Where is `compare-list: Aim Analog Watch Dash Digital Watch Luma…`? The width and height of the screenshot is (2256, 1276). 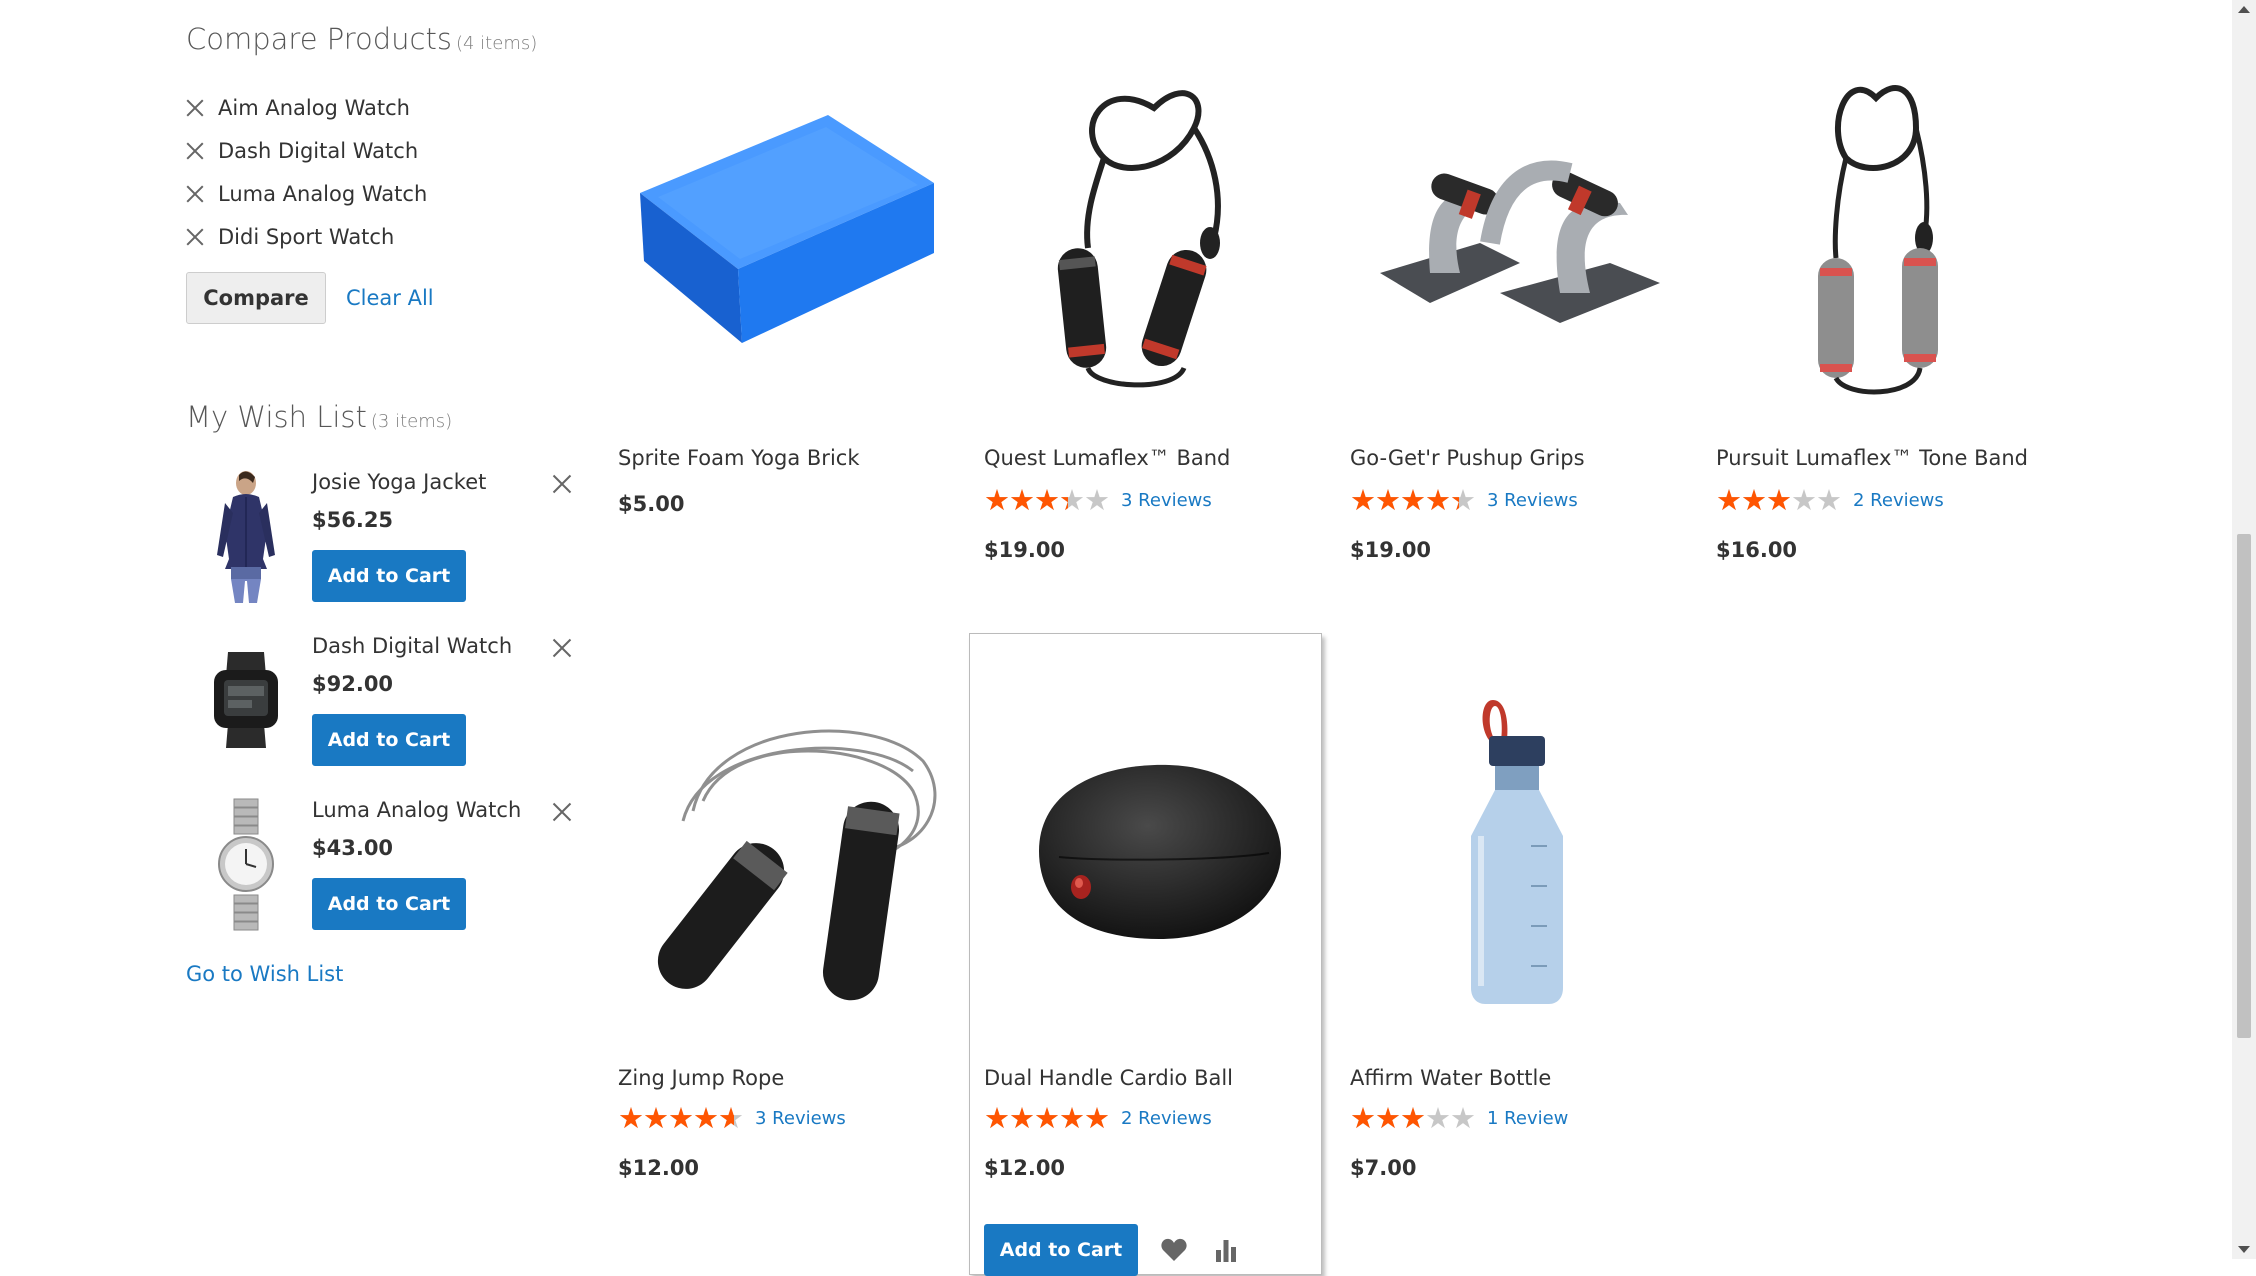 compare-list: Aim Analog Watch Dash Digital Watch Luma… is located at coordinates (306, 172).